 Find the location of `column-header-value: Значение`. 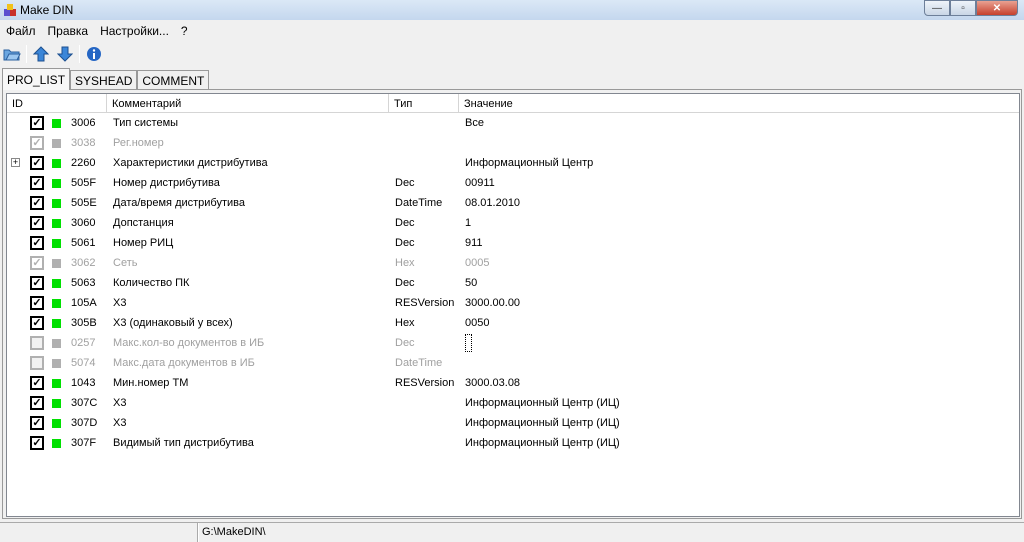

column-header-value: Значение is located at coordinates (739, 103).